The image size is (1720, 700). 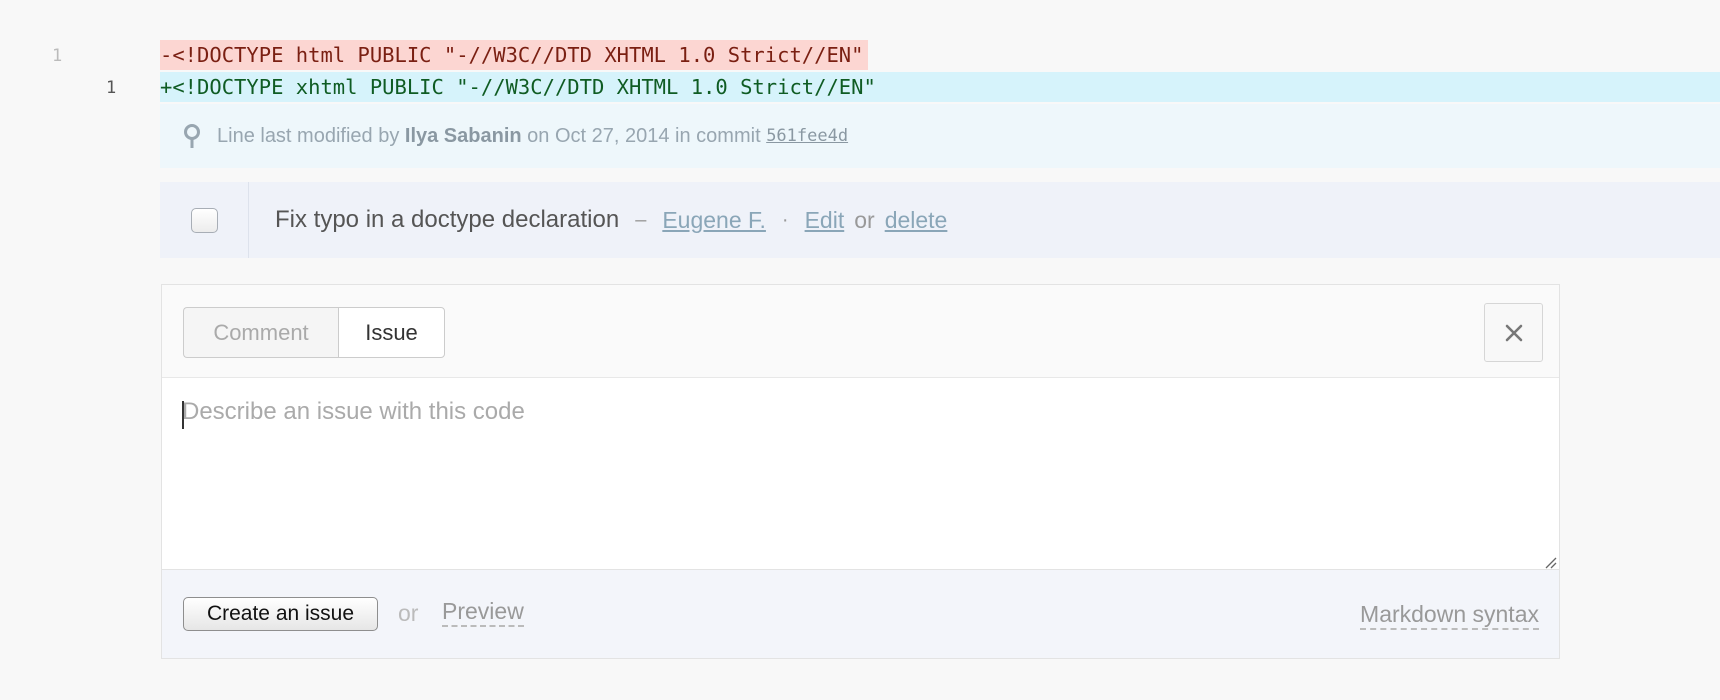 I want to click on tab-comment: Comment, so click(x=260, y=332).